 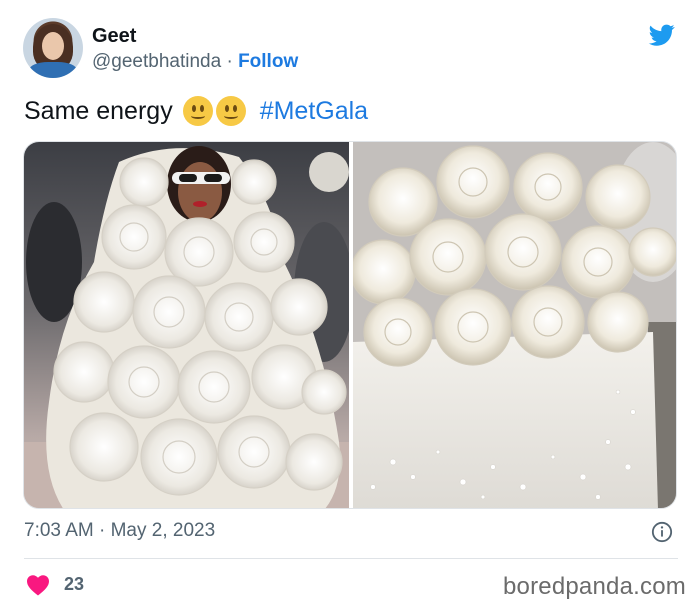 What do you see at coordinates (38, 585) in the screenshot?
I see `heart-icon` at bounding box center [38, 585].